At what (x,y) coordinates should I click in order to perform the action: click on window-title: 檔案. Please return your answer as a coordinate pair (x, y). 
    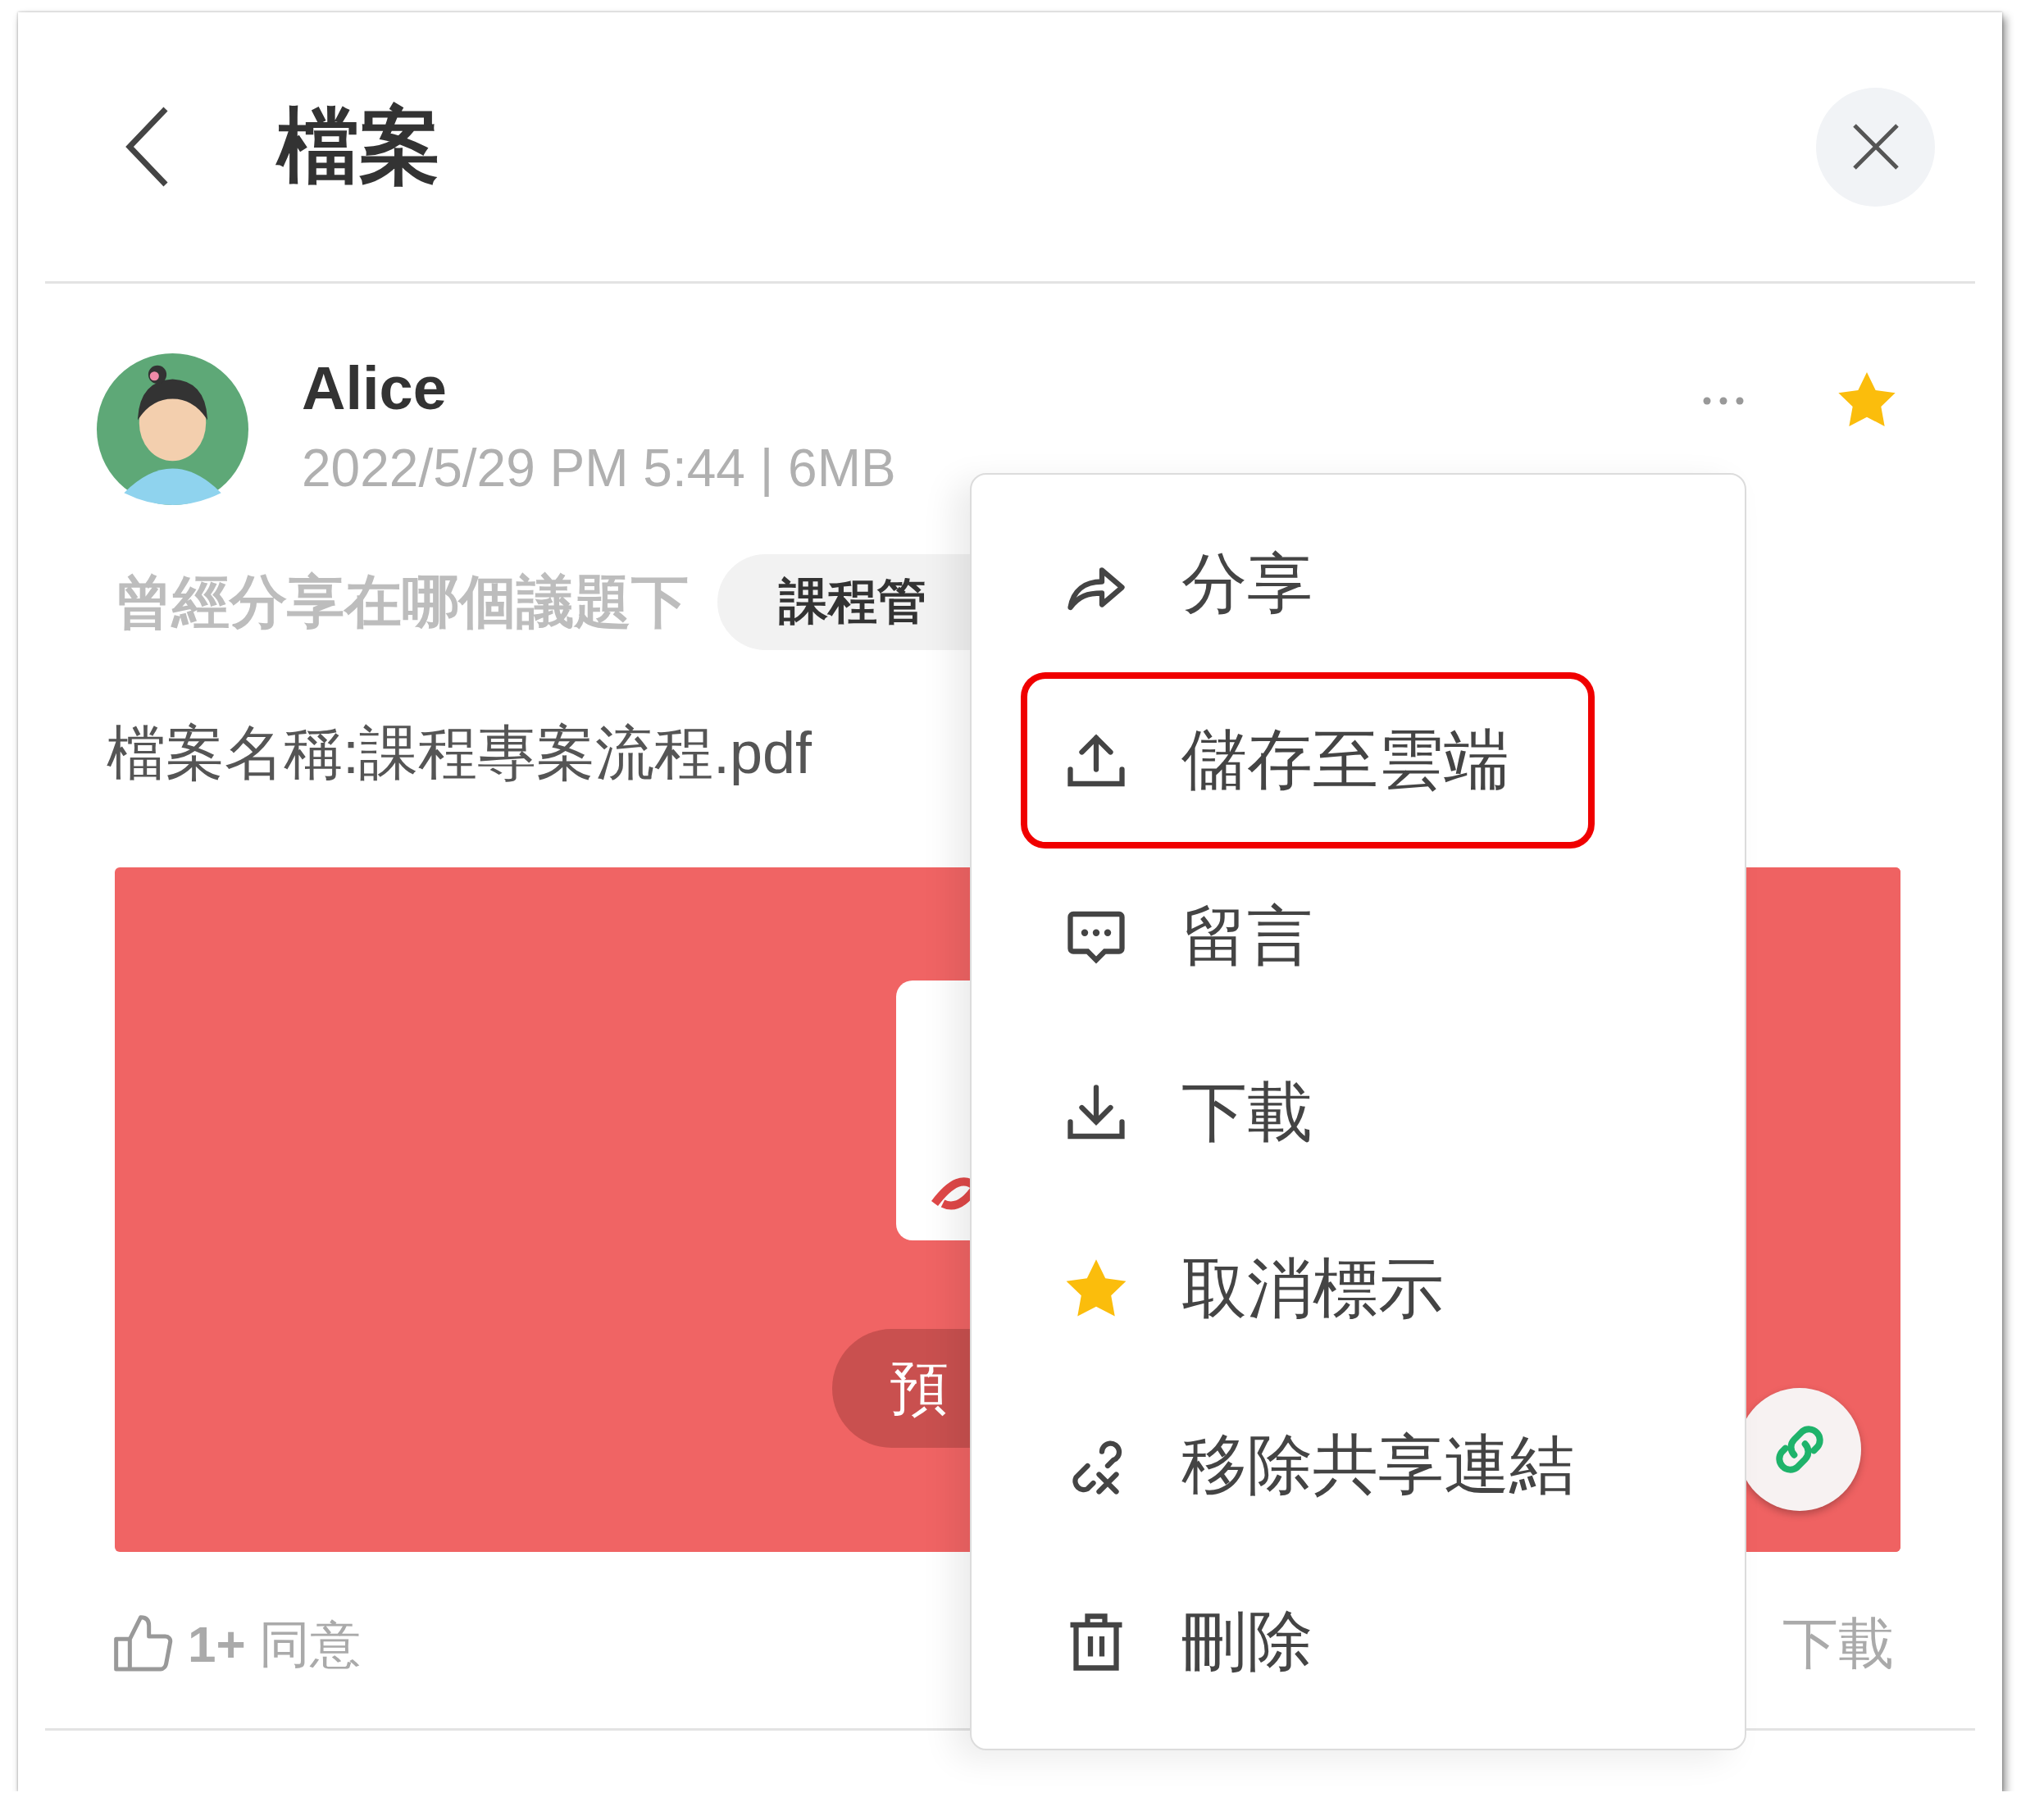
    Looking at the image, I should click on (359, 145).